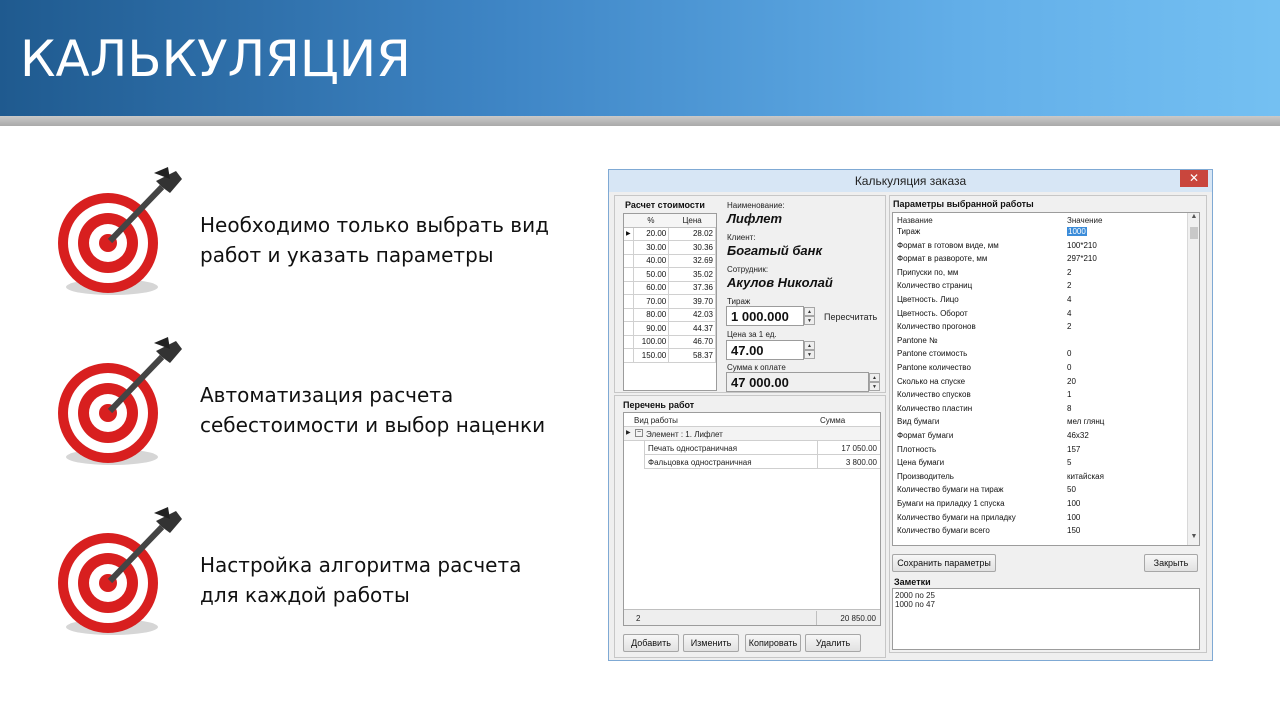 The height and width of the screenshot is (720, 1280). Describe the element at coordinates (1041, 520) in the screenshot. I see `param-row: Количество бумаги на приладку 100` at that location.